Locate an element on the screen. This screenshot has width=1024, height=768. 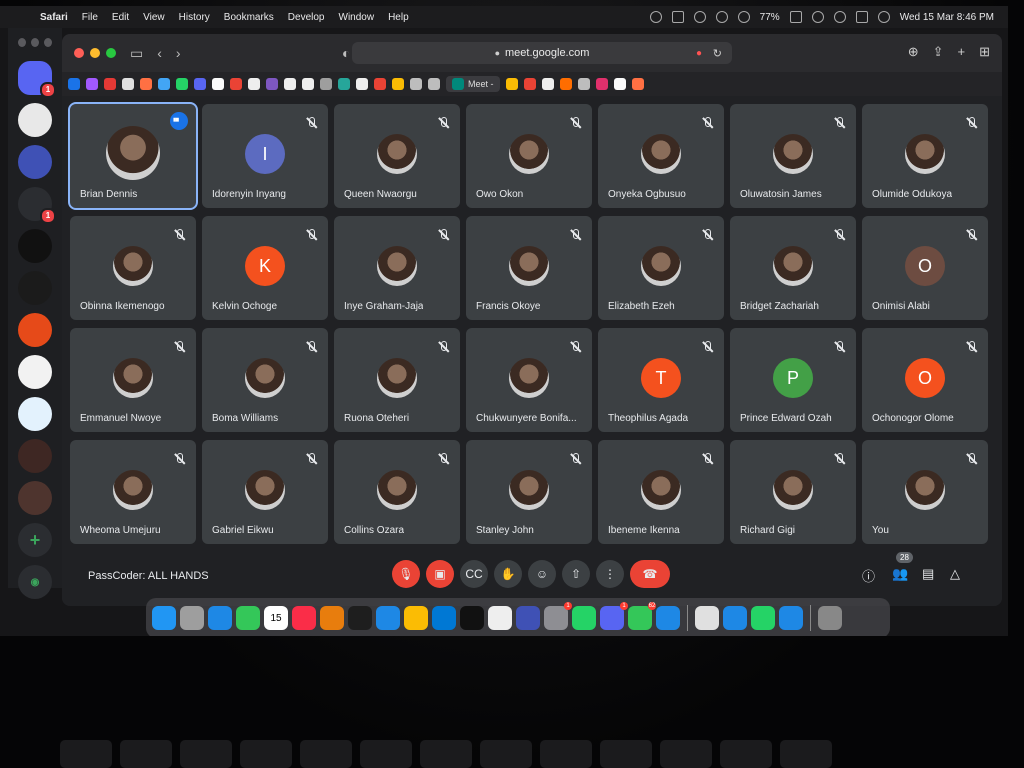
wifi-icon is located at coordinates (817, 17).